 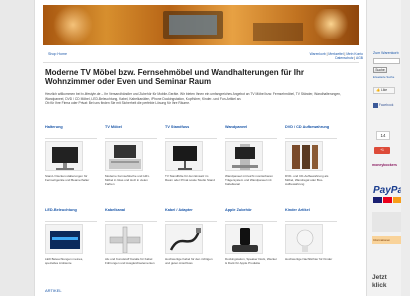 What do you see at coordinates (380, 70) in the screenshot?
I see `search-button: Suche` at bounding box center [380, 70].